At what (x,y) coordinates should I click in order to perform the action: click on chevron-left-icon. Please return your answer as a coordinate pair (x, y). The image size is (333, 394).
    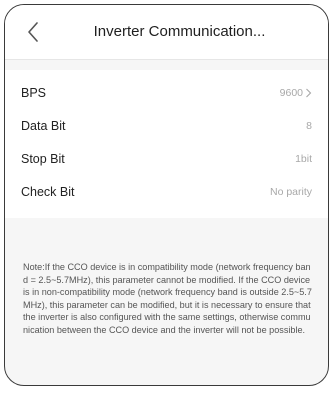
    Looking at the image, I should click on (33, 32).